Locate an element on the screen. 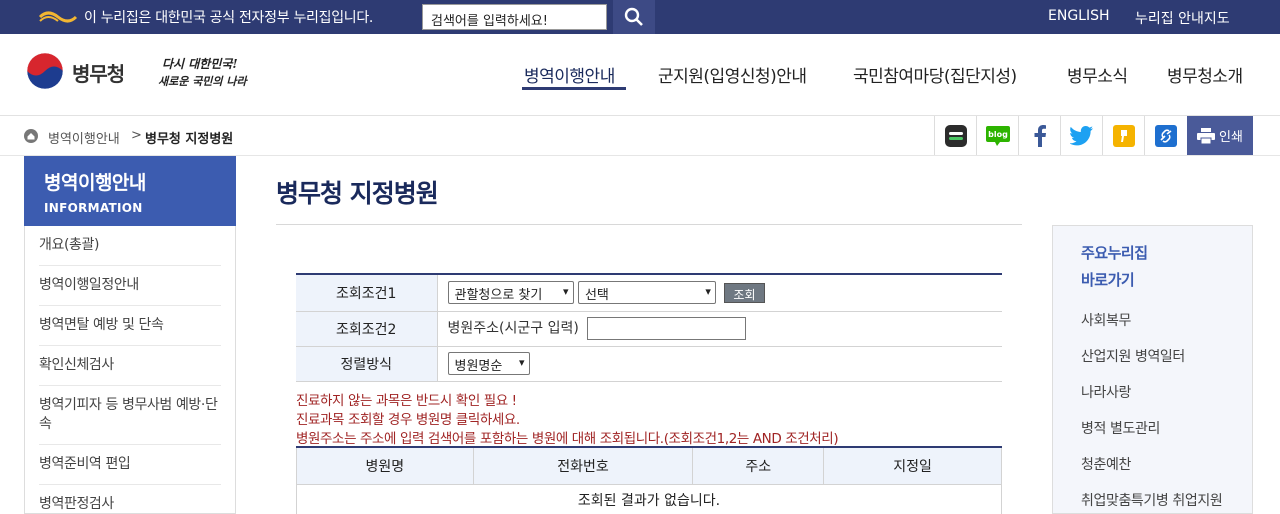 This screenshot has height=514, width=1280. facebook-icon is located at coordinates (1040, 135).